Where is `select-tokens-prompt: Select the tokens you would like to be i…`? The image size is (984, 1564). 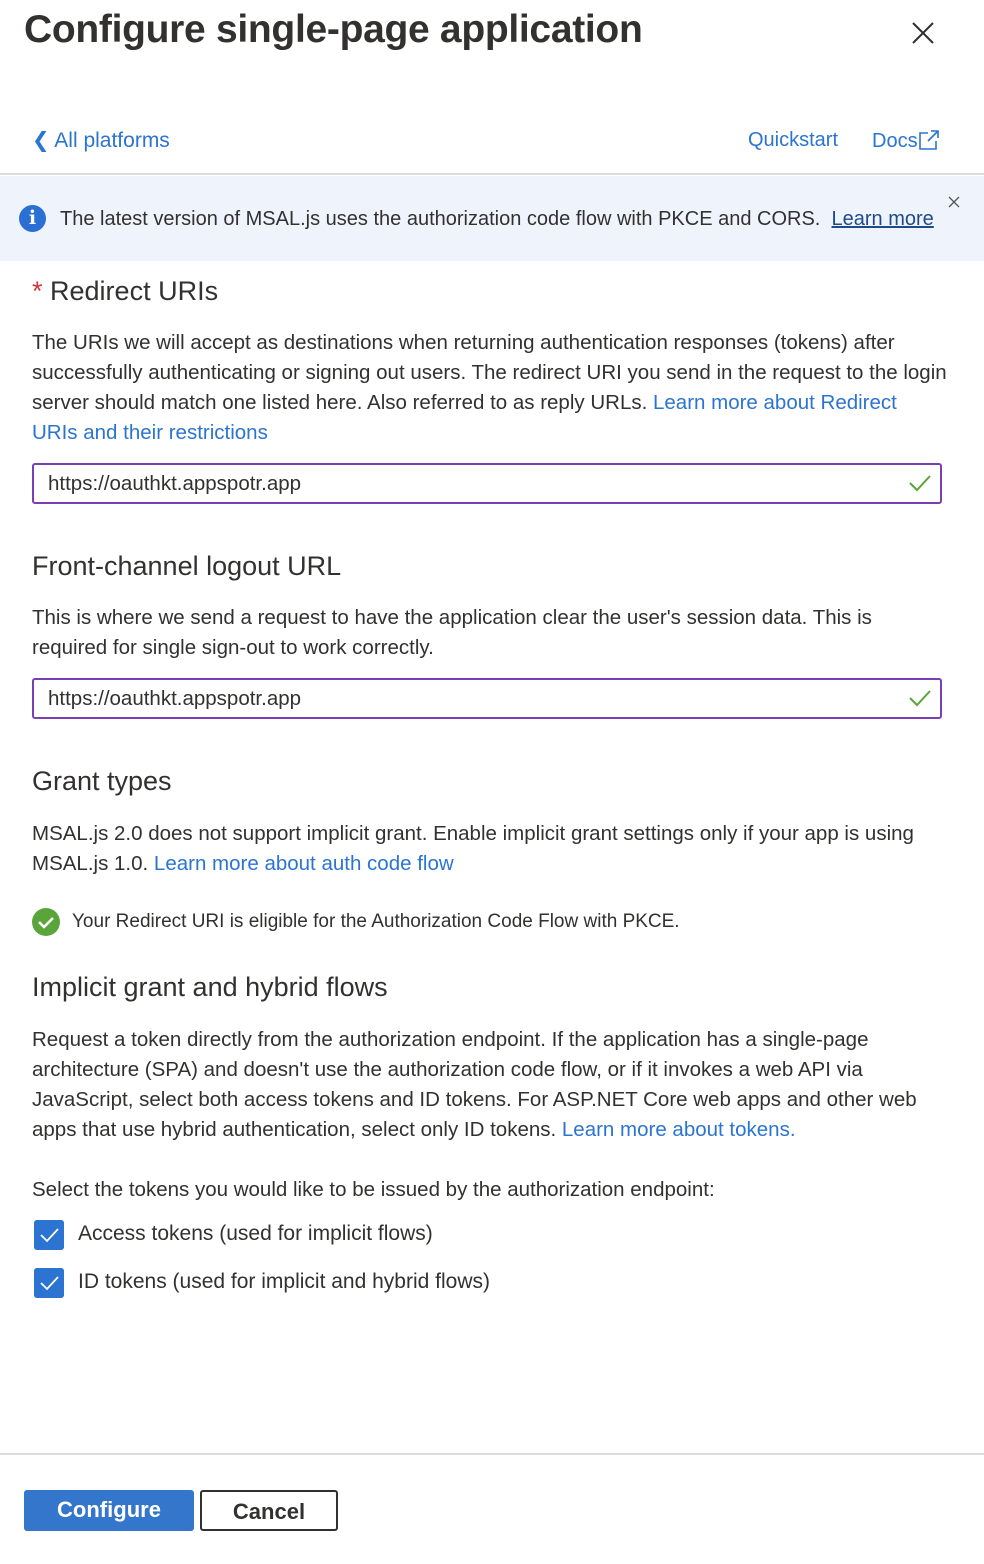
select-tokens-prompt: Select the tokens you would like to be i… is located at coordinates (373, 1189).